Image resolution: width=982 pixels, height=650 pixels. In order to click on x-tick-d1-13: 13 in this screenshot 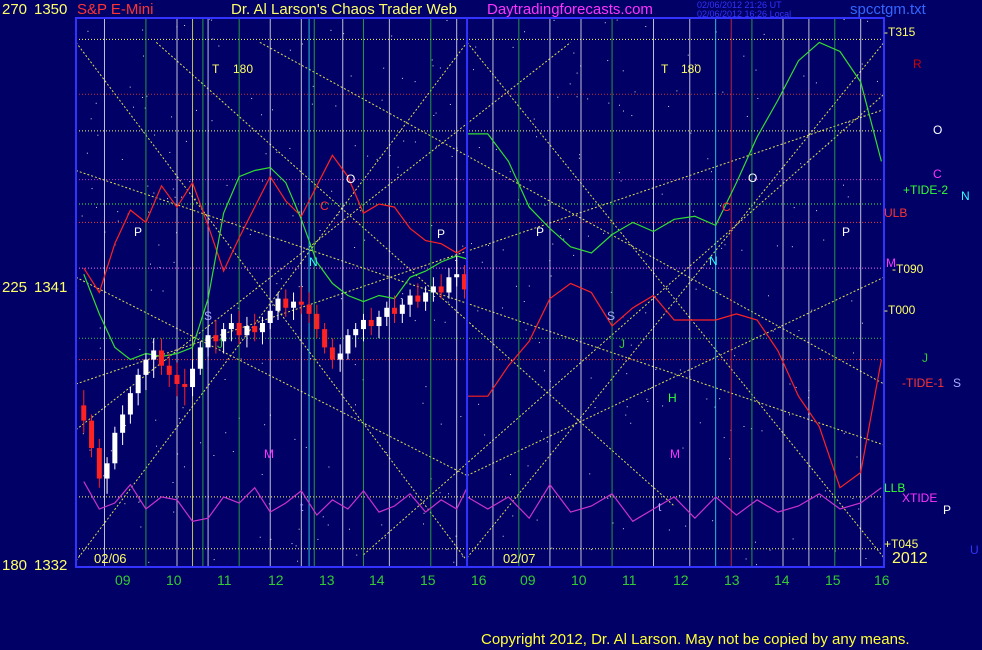, I will do `click(327, 580)`.